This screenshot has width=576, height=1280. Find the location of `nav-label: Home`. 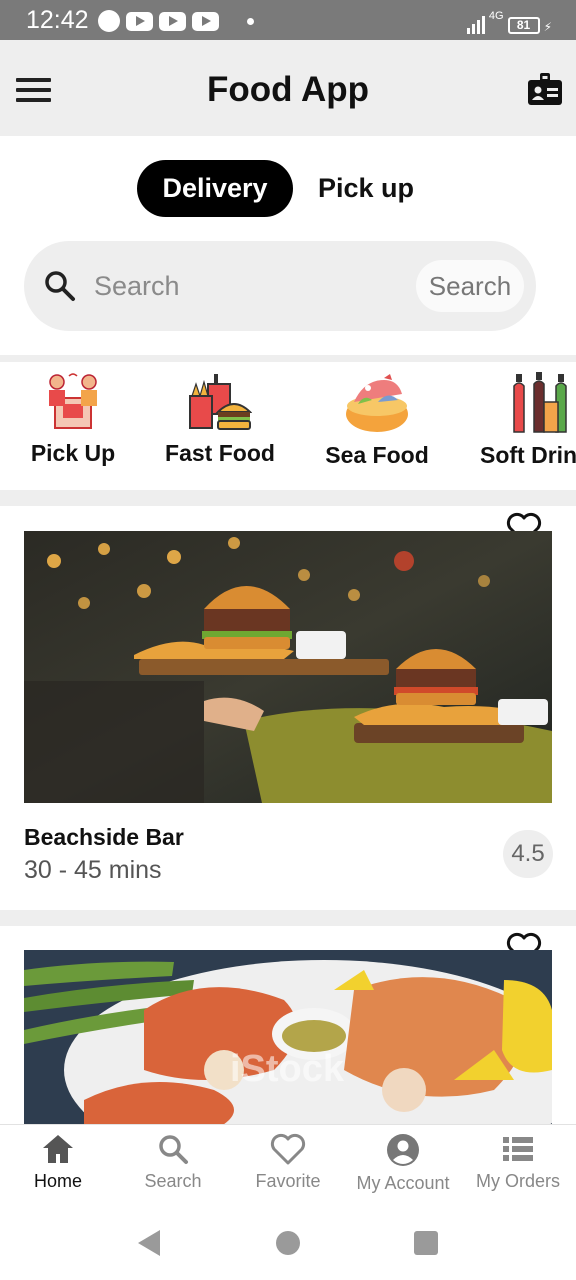

nav-label: Home is located at coordinates (57, 1181).